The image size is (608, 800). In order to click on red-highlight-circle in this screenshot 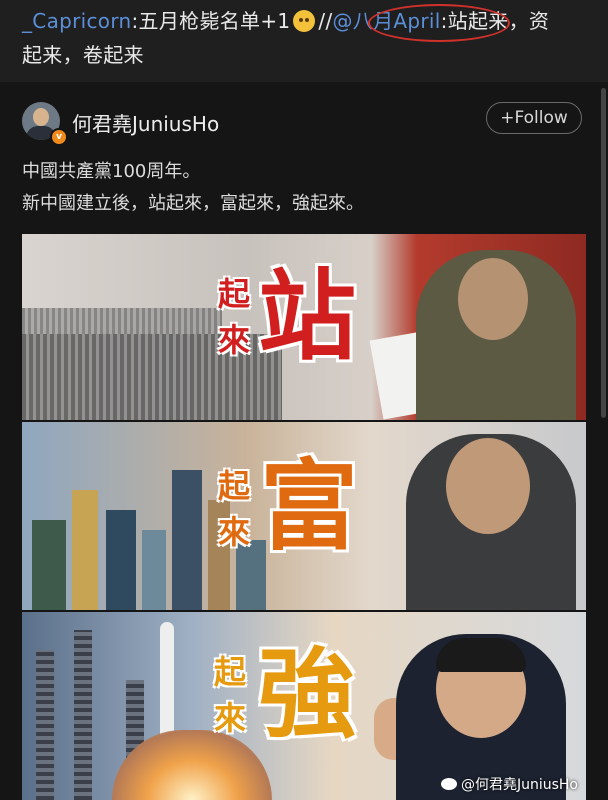, I will do `click(439, 23)`.